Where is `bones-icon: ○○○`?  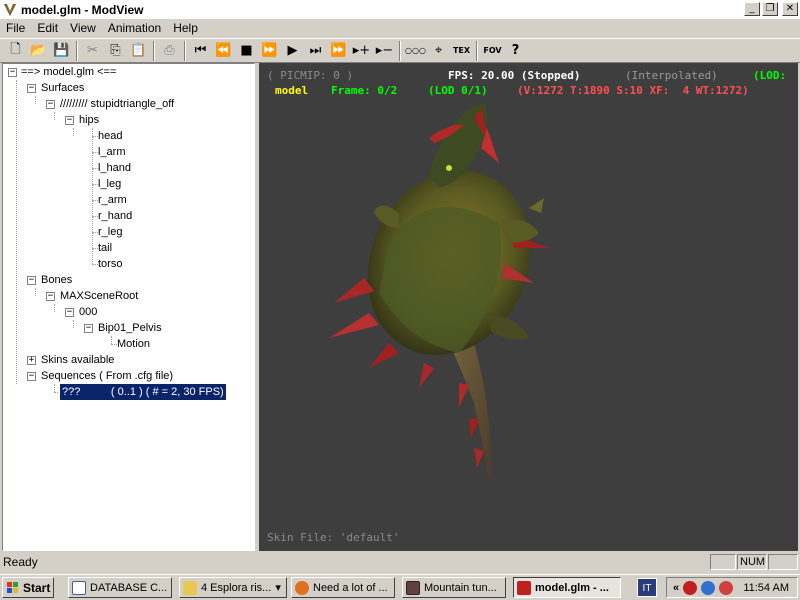 bones-icon: ○○○ is located at coordinates (415, 51).